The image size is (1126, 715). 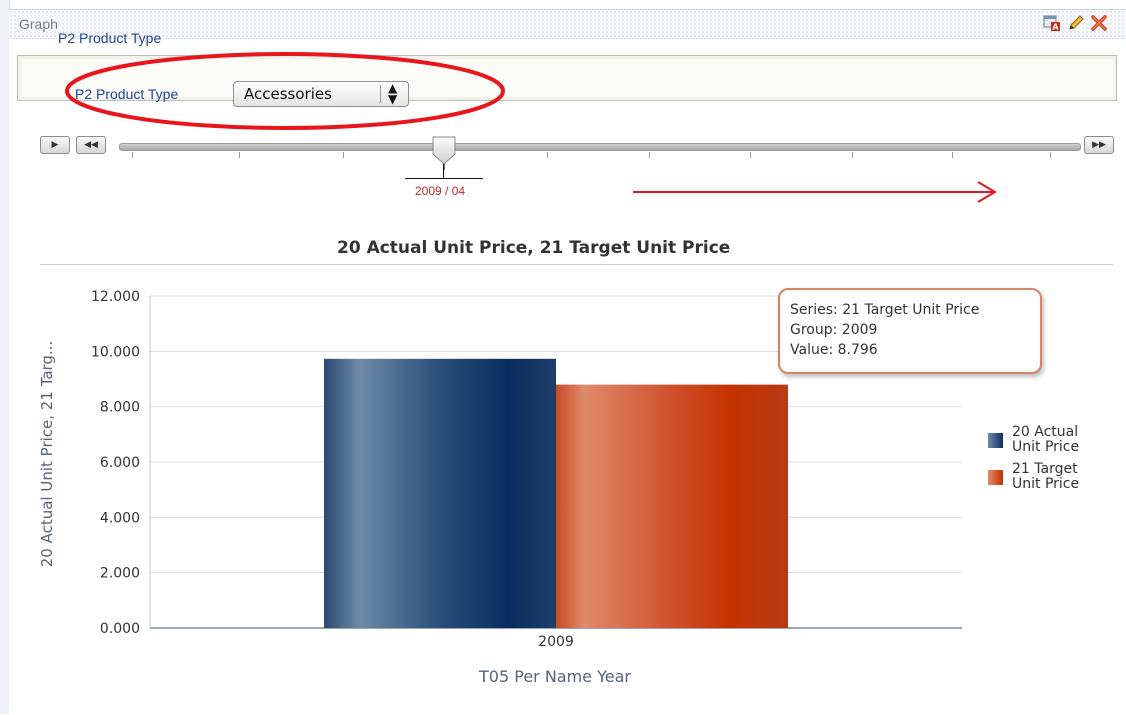 What do you see at coordinates (120, 463) in the screenshot?
I see `y-tick-label: 6.000` at bounding box center [120, 463].